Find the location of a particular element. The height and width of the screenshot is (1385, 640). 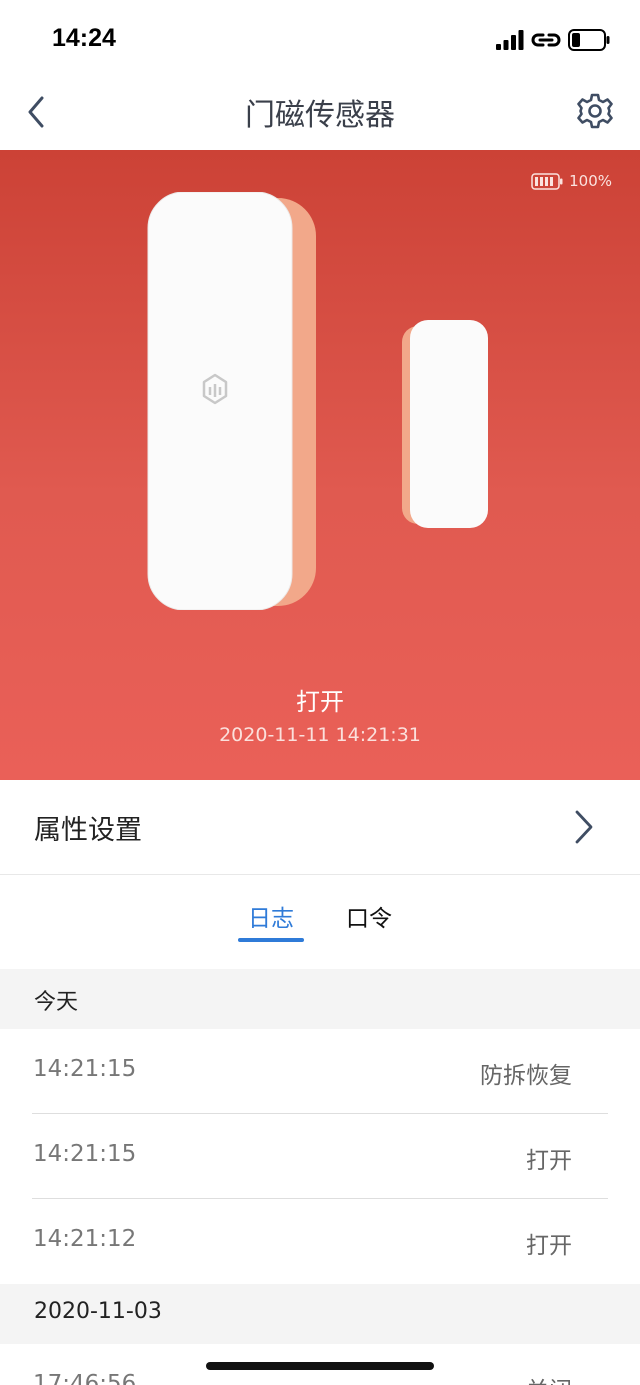

active-tab-indicator is located at coordinates (271, 940).